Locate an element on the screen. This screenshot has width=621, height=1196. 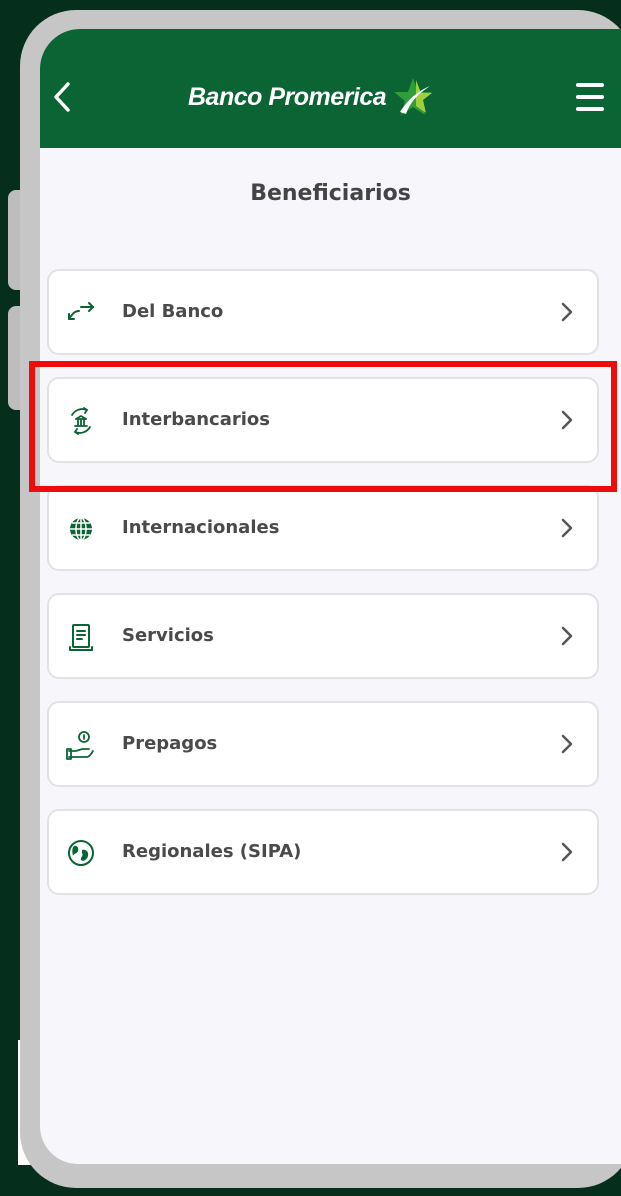
menu-item-servicios: Servicios is located at coordinates (323, 636).